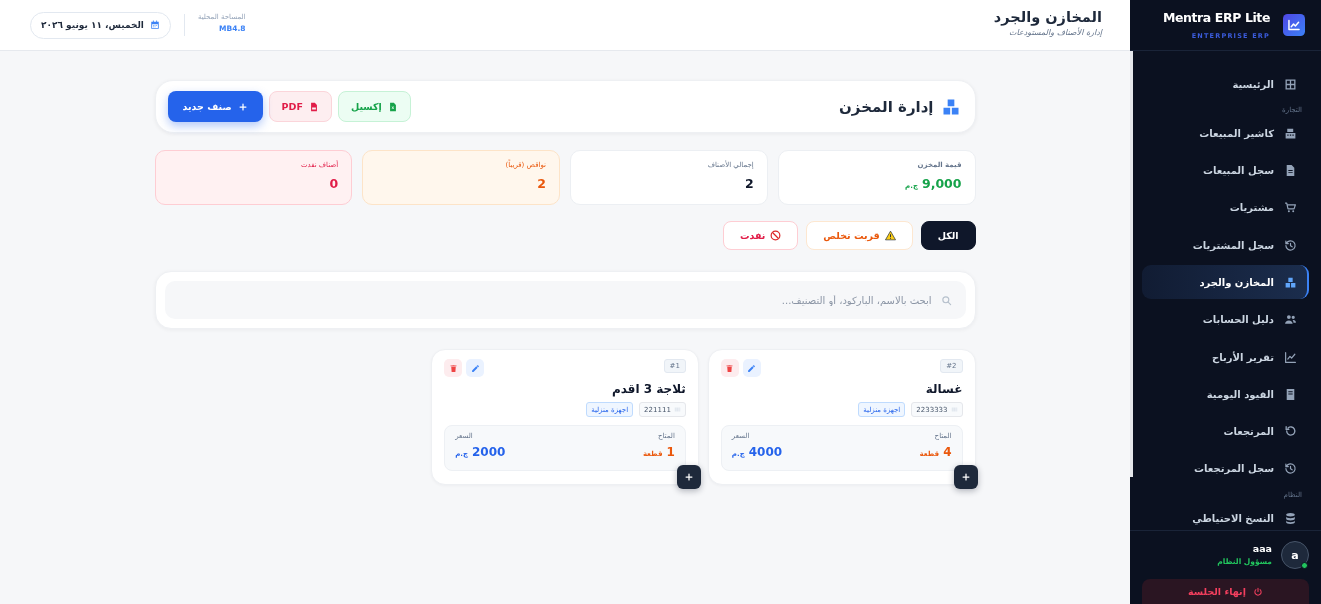 The width and height of the screenshot is (1321, 604). Describe the element at coordinates (1047, 17) in the screenshot. I see `page-heading: المخازن والجرد` at that location.